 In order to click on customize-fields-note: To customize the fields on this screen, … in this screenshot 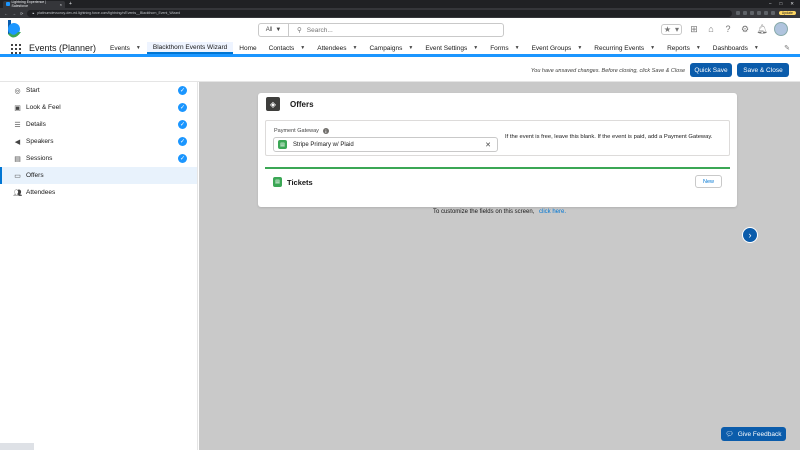, I will do `click(499, 212)`.